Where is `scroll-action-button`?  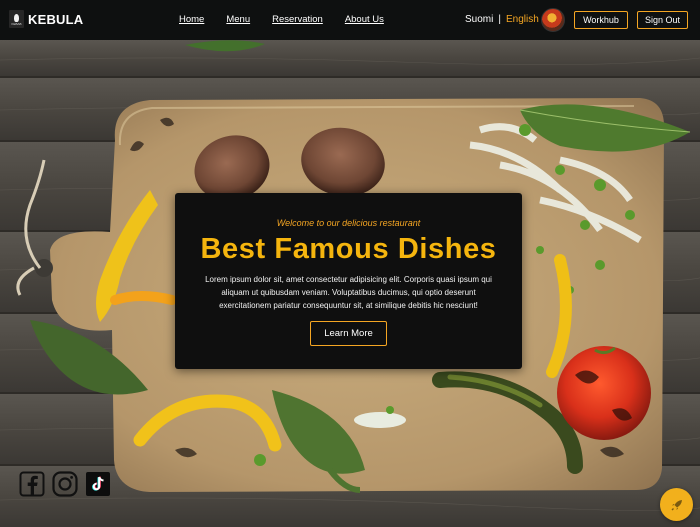 scroll-action-button is located at coordinates (676, 504).